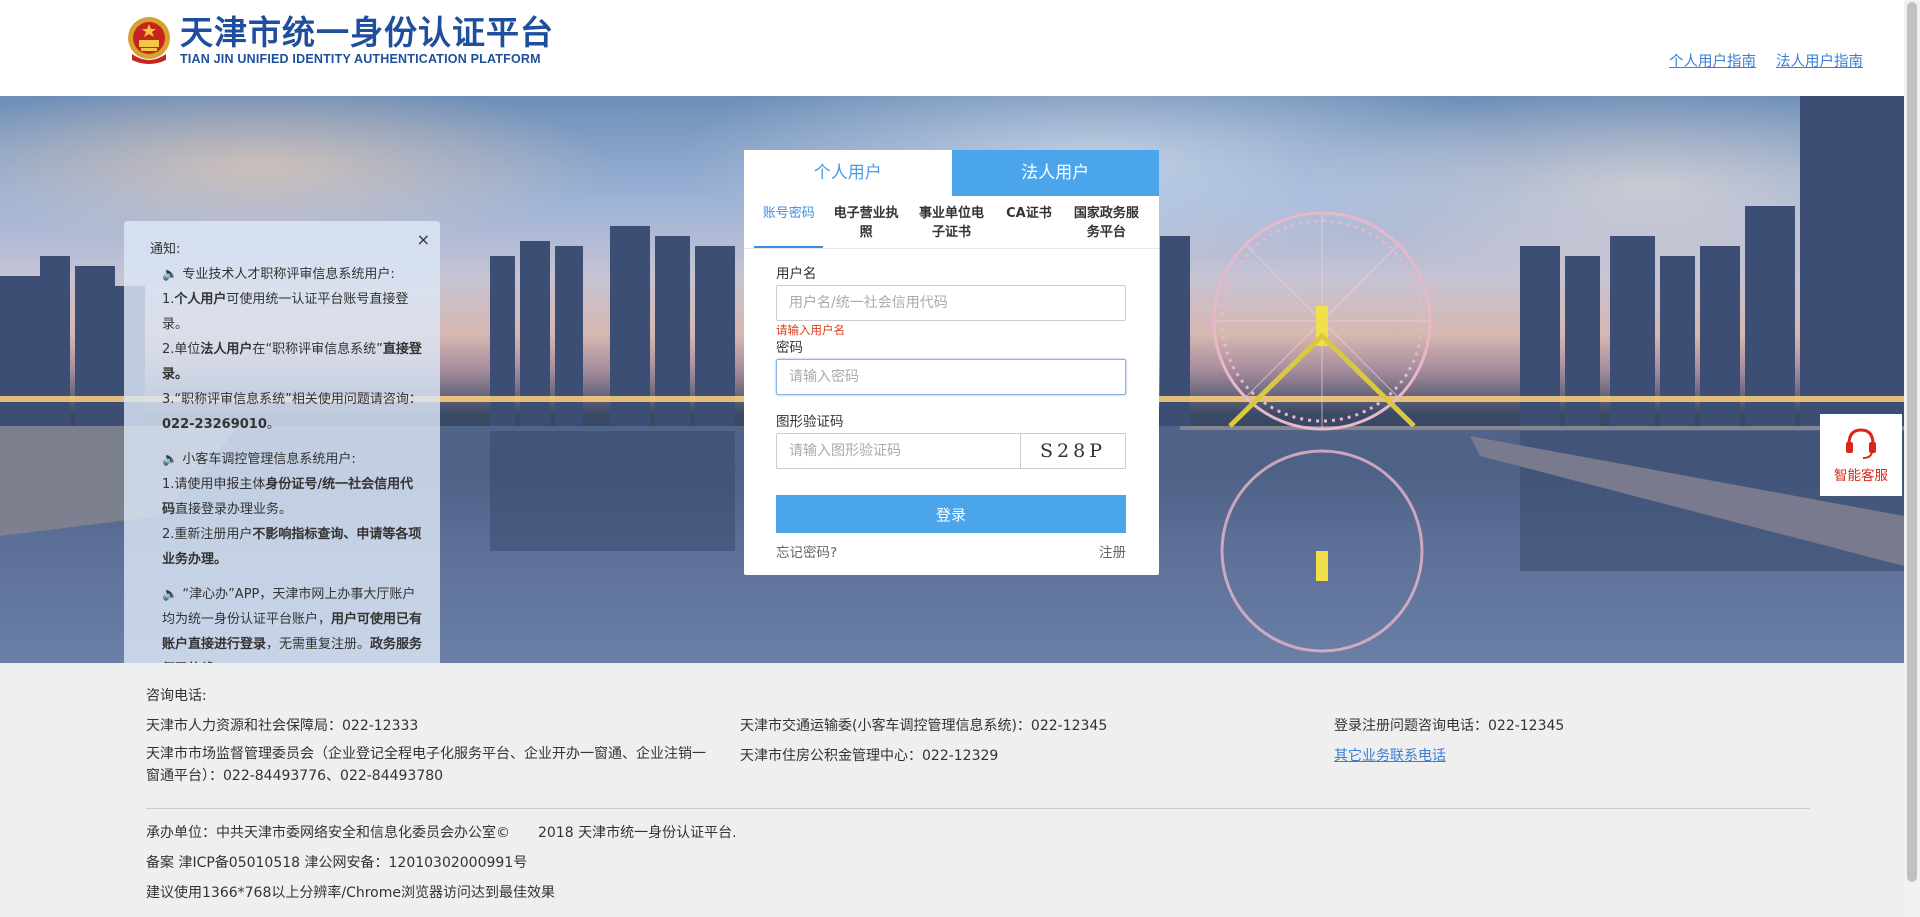  What do you see at coordinates (423, 239) in the screenshot?
I see `close-icon: ×` at bounding box center [423, 239].